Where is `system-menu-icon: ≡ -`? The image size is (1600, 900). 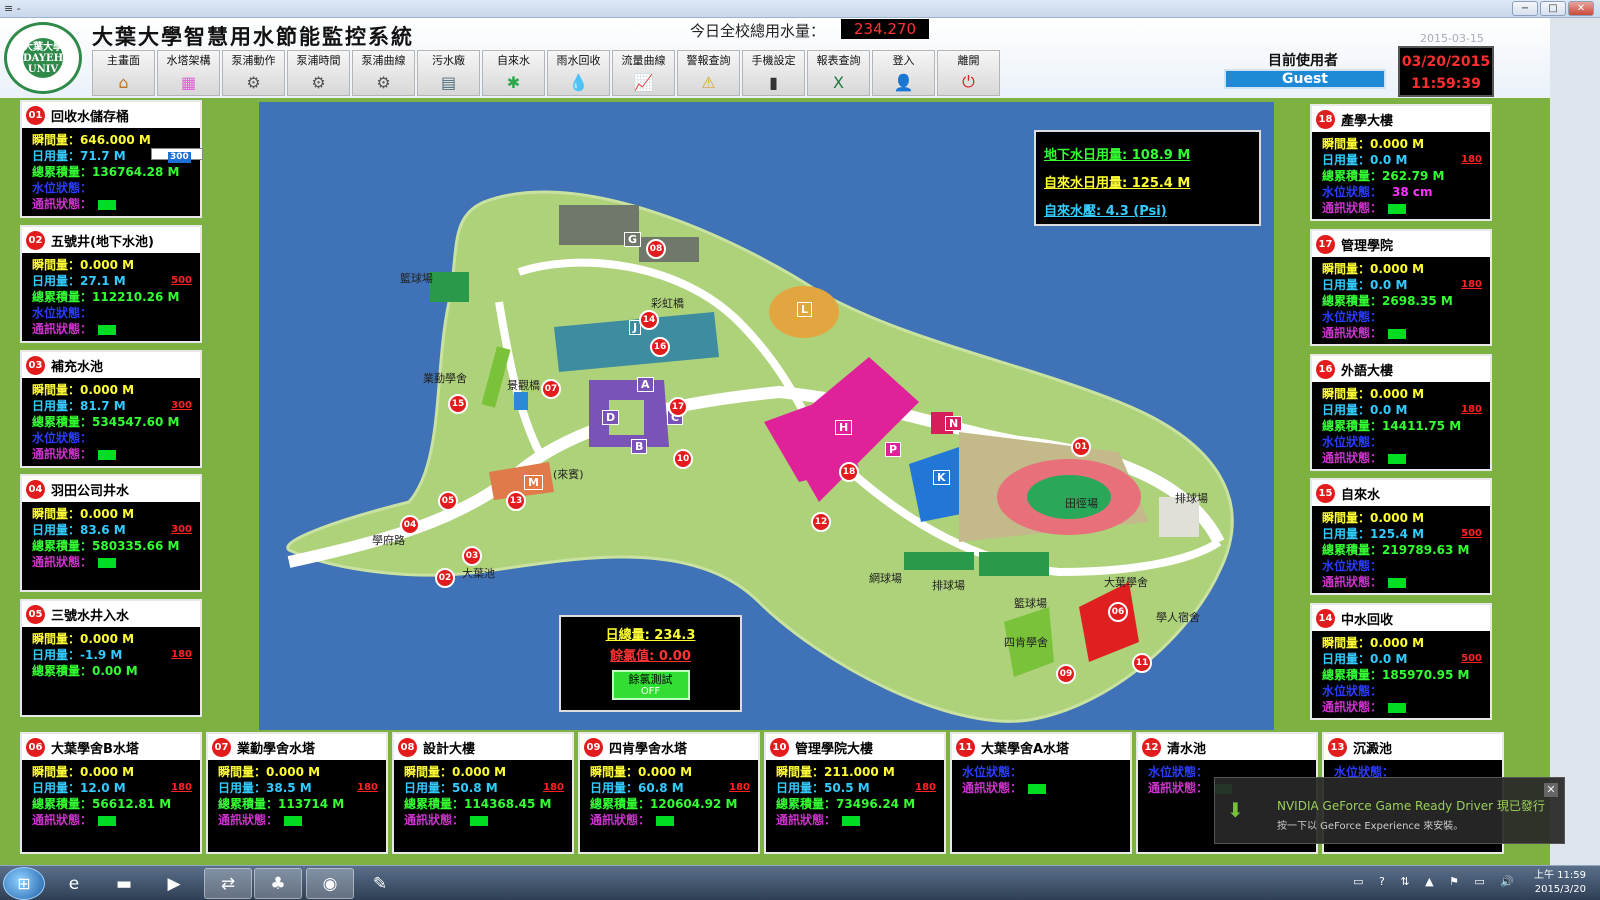
system-menu-icon: ≡ - is located at coordinates (12, 8).